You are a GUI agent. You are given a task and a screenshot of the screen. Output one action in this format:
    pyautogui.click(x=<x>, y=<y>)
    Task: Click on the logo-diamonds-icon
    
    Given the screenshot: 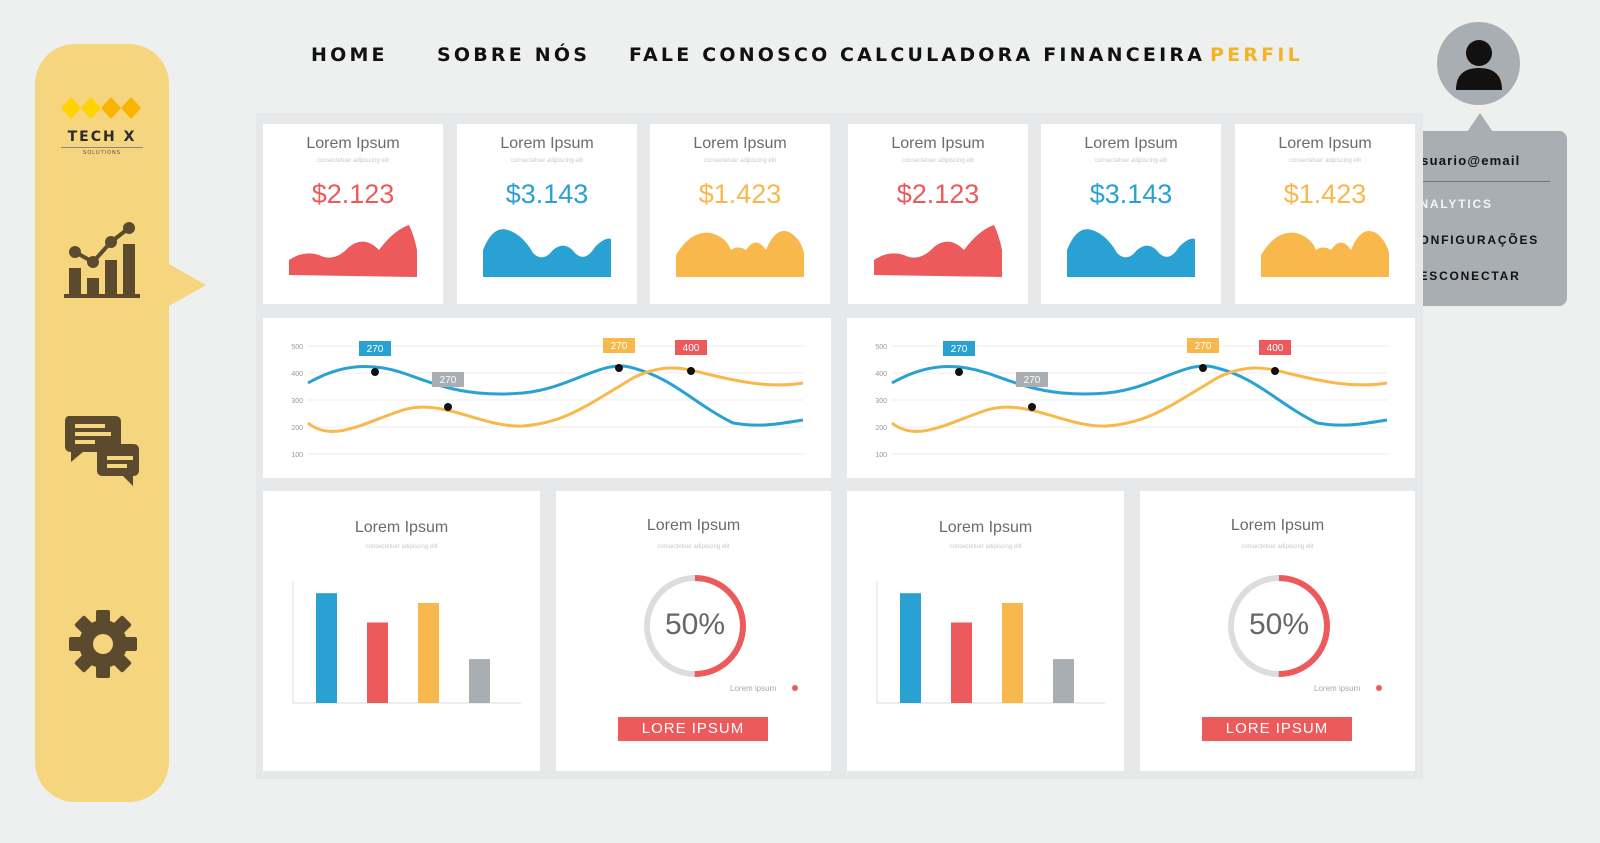 What is the action you would take?
    pyautogui.click(x=101, y=108)
    